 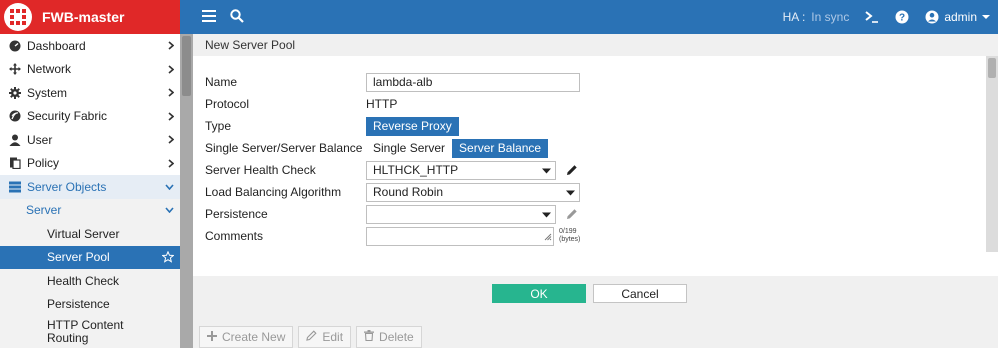 I want to click on comments-label: Comments, so click(x=234, y=236).